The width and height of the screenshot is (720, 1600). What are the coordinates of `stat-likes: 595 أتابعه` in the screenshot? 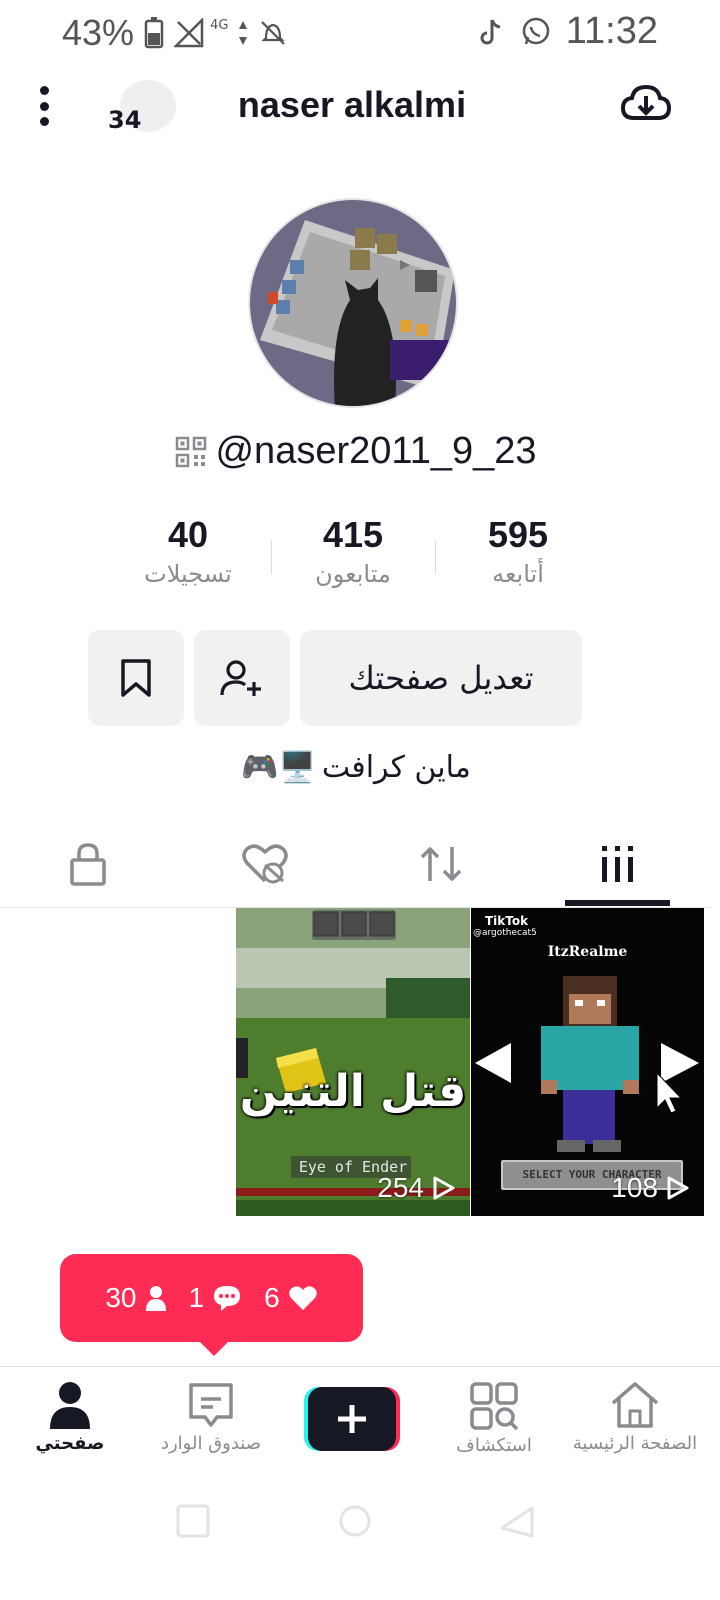 It's located at (518, 551).